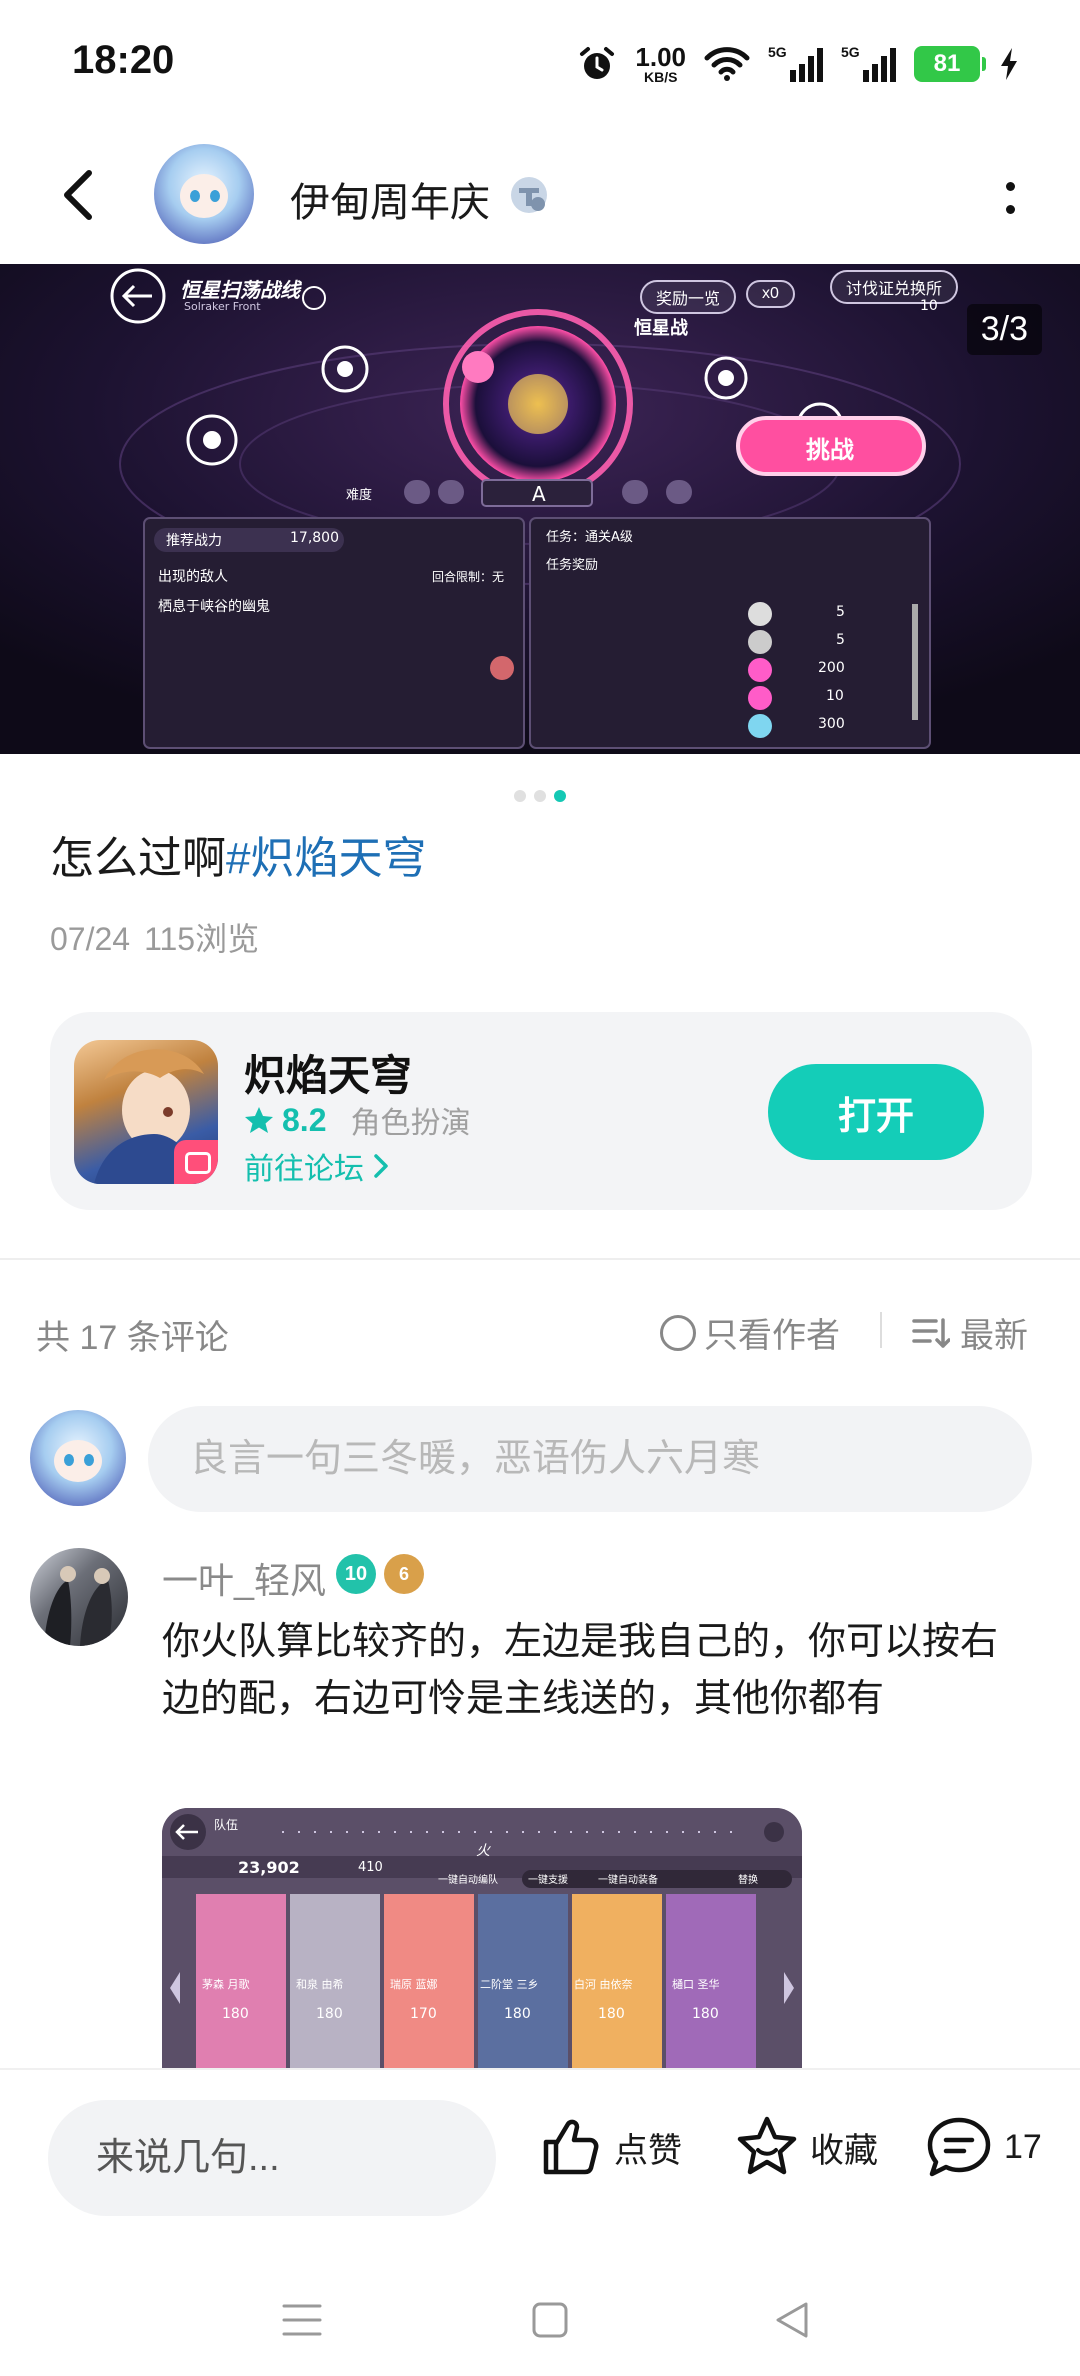 The width and height of the screenshot is (1080, 2376). Describe the element at coordinates (509, 1984) in the screenshot. I see `character-name: 二阶堂 三乡` at that location.